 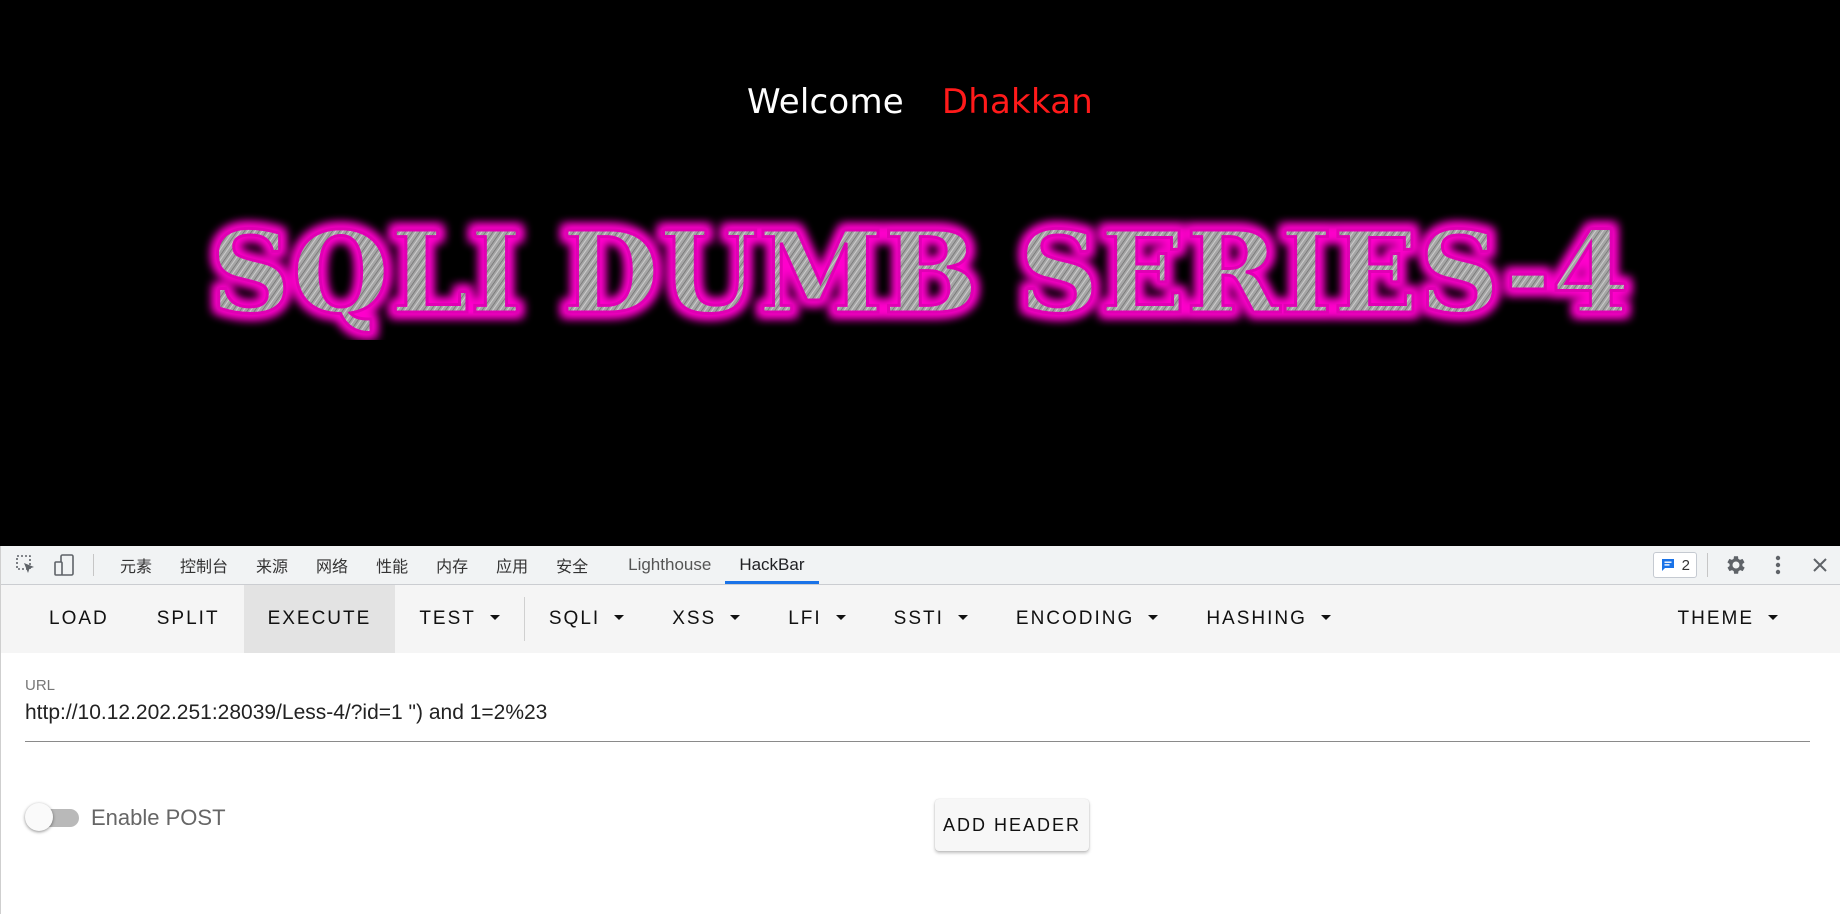 I want to click on load-button: LOAD, so click(x=67, y=619).